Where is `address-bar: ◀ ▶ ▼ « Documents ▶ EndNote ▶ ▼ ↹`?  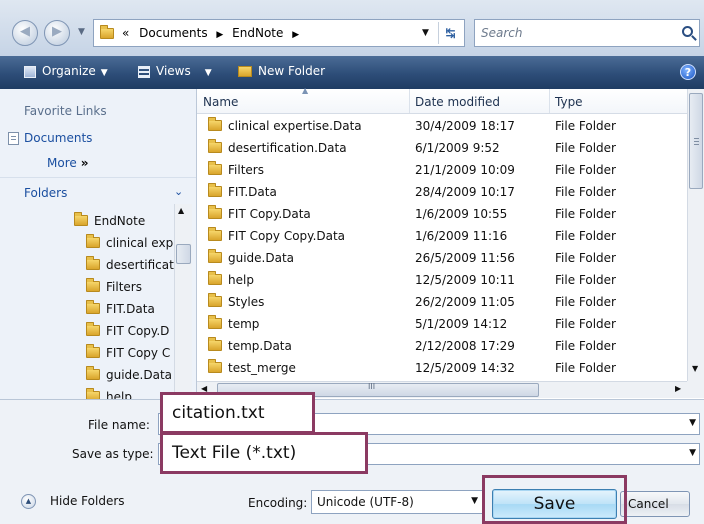
address-bar: ◀ ▶ ▼ « Documents ▶ EndNote ▶ ▼ ↹ is located at coordinates (352, 28).